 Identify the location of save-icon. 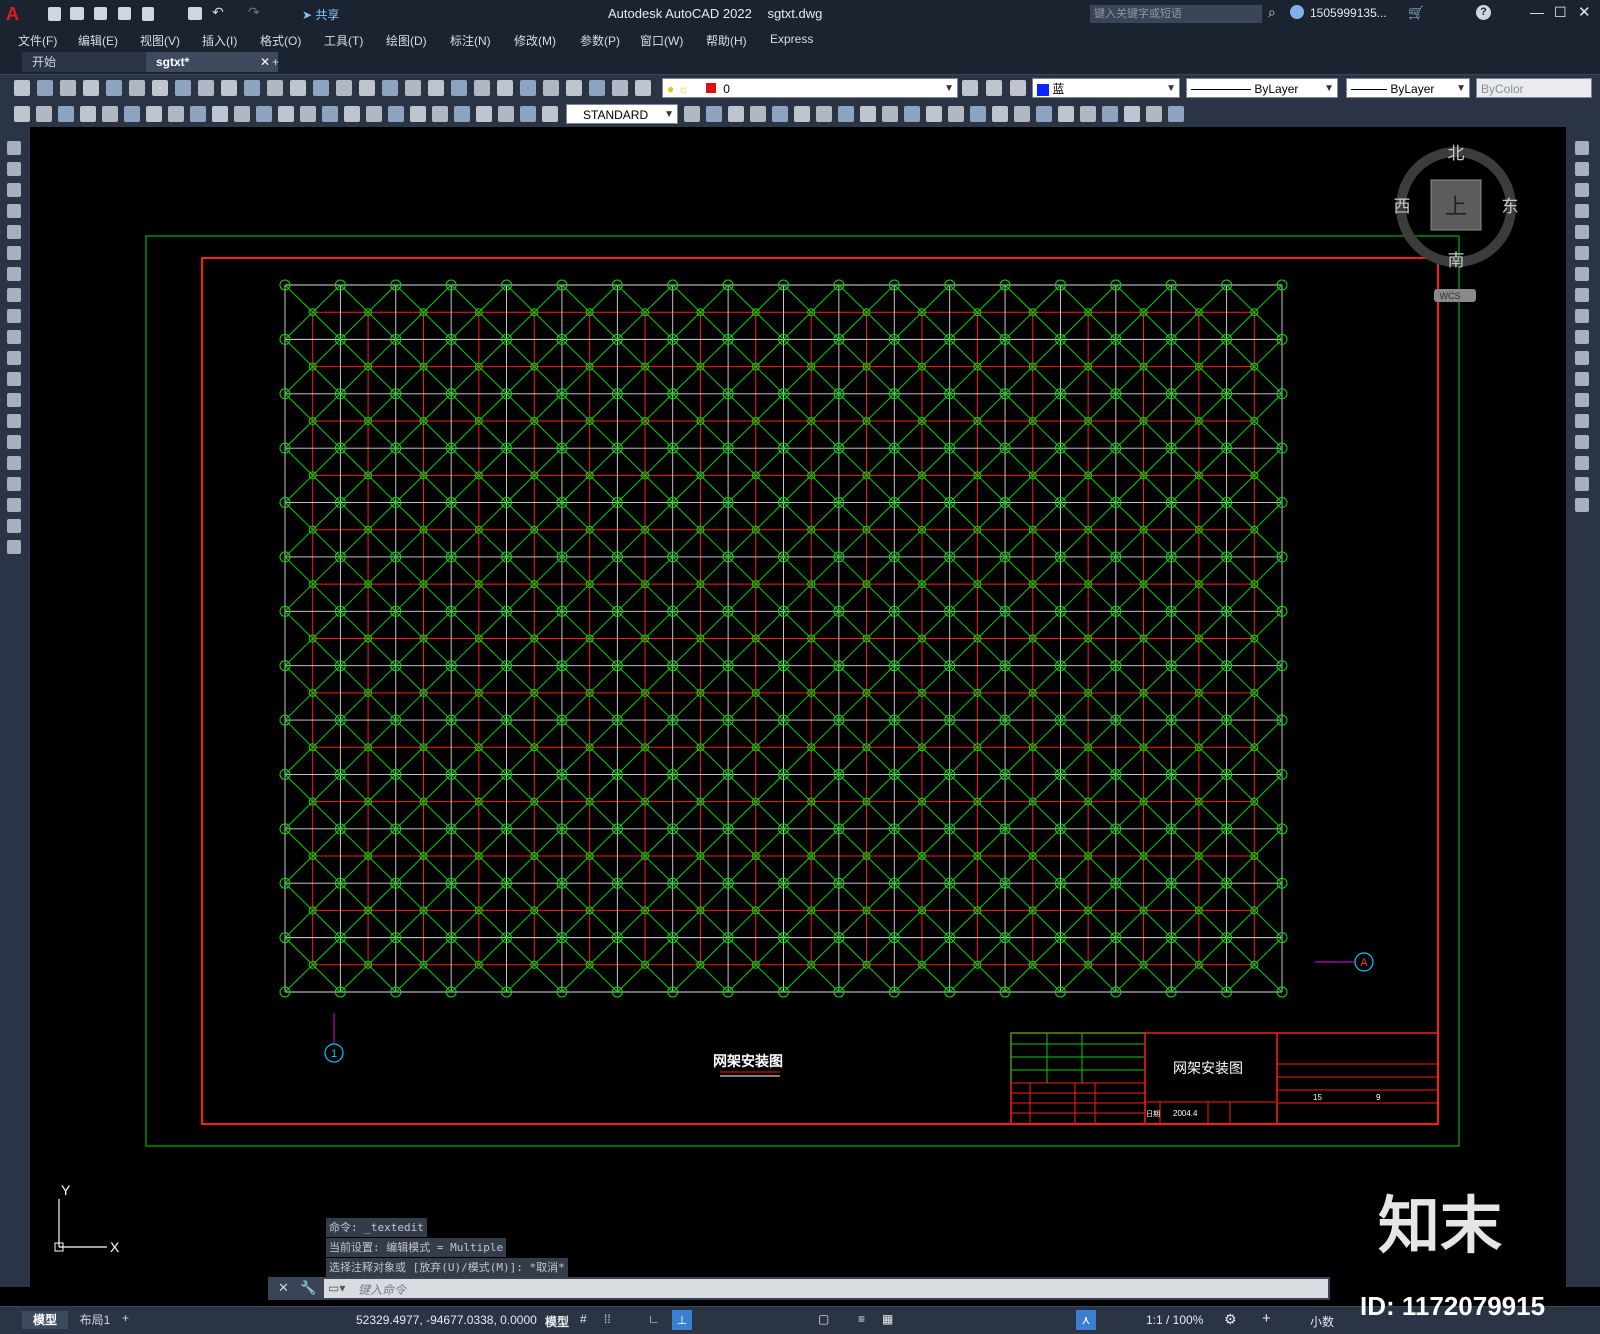
(100, 13).